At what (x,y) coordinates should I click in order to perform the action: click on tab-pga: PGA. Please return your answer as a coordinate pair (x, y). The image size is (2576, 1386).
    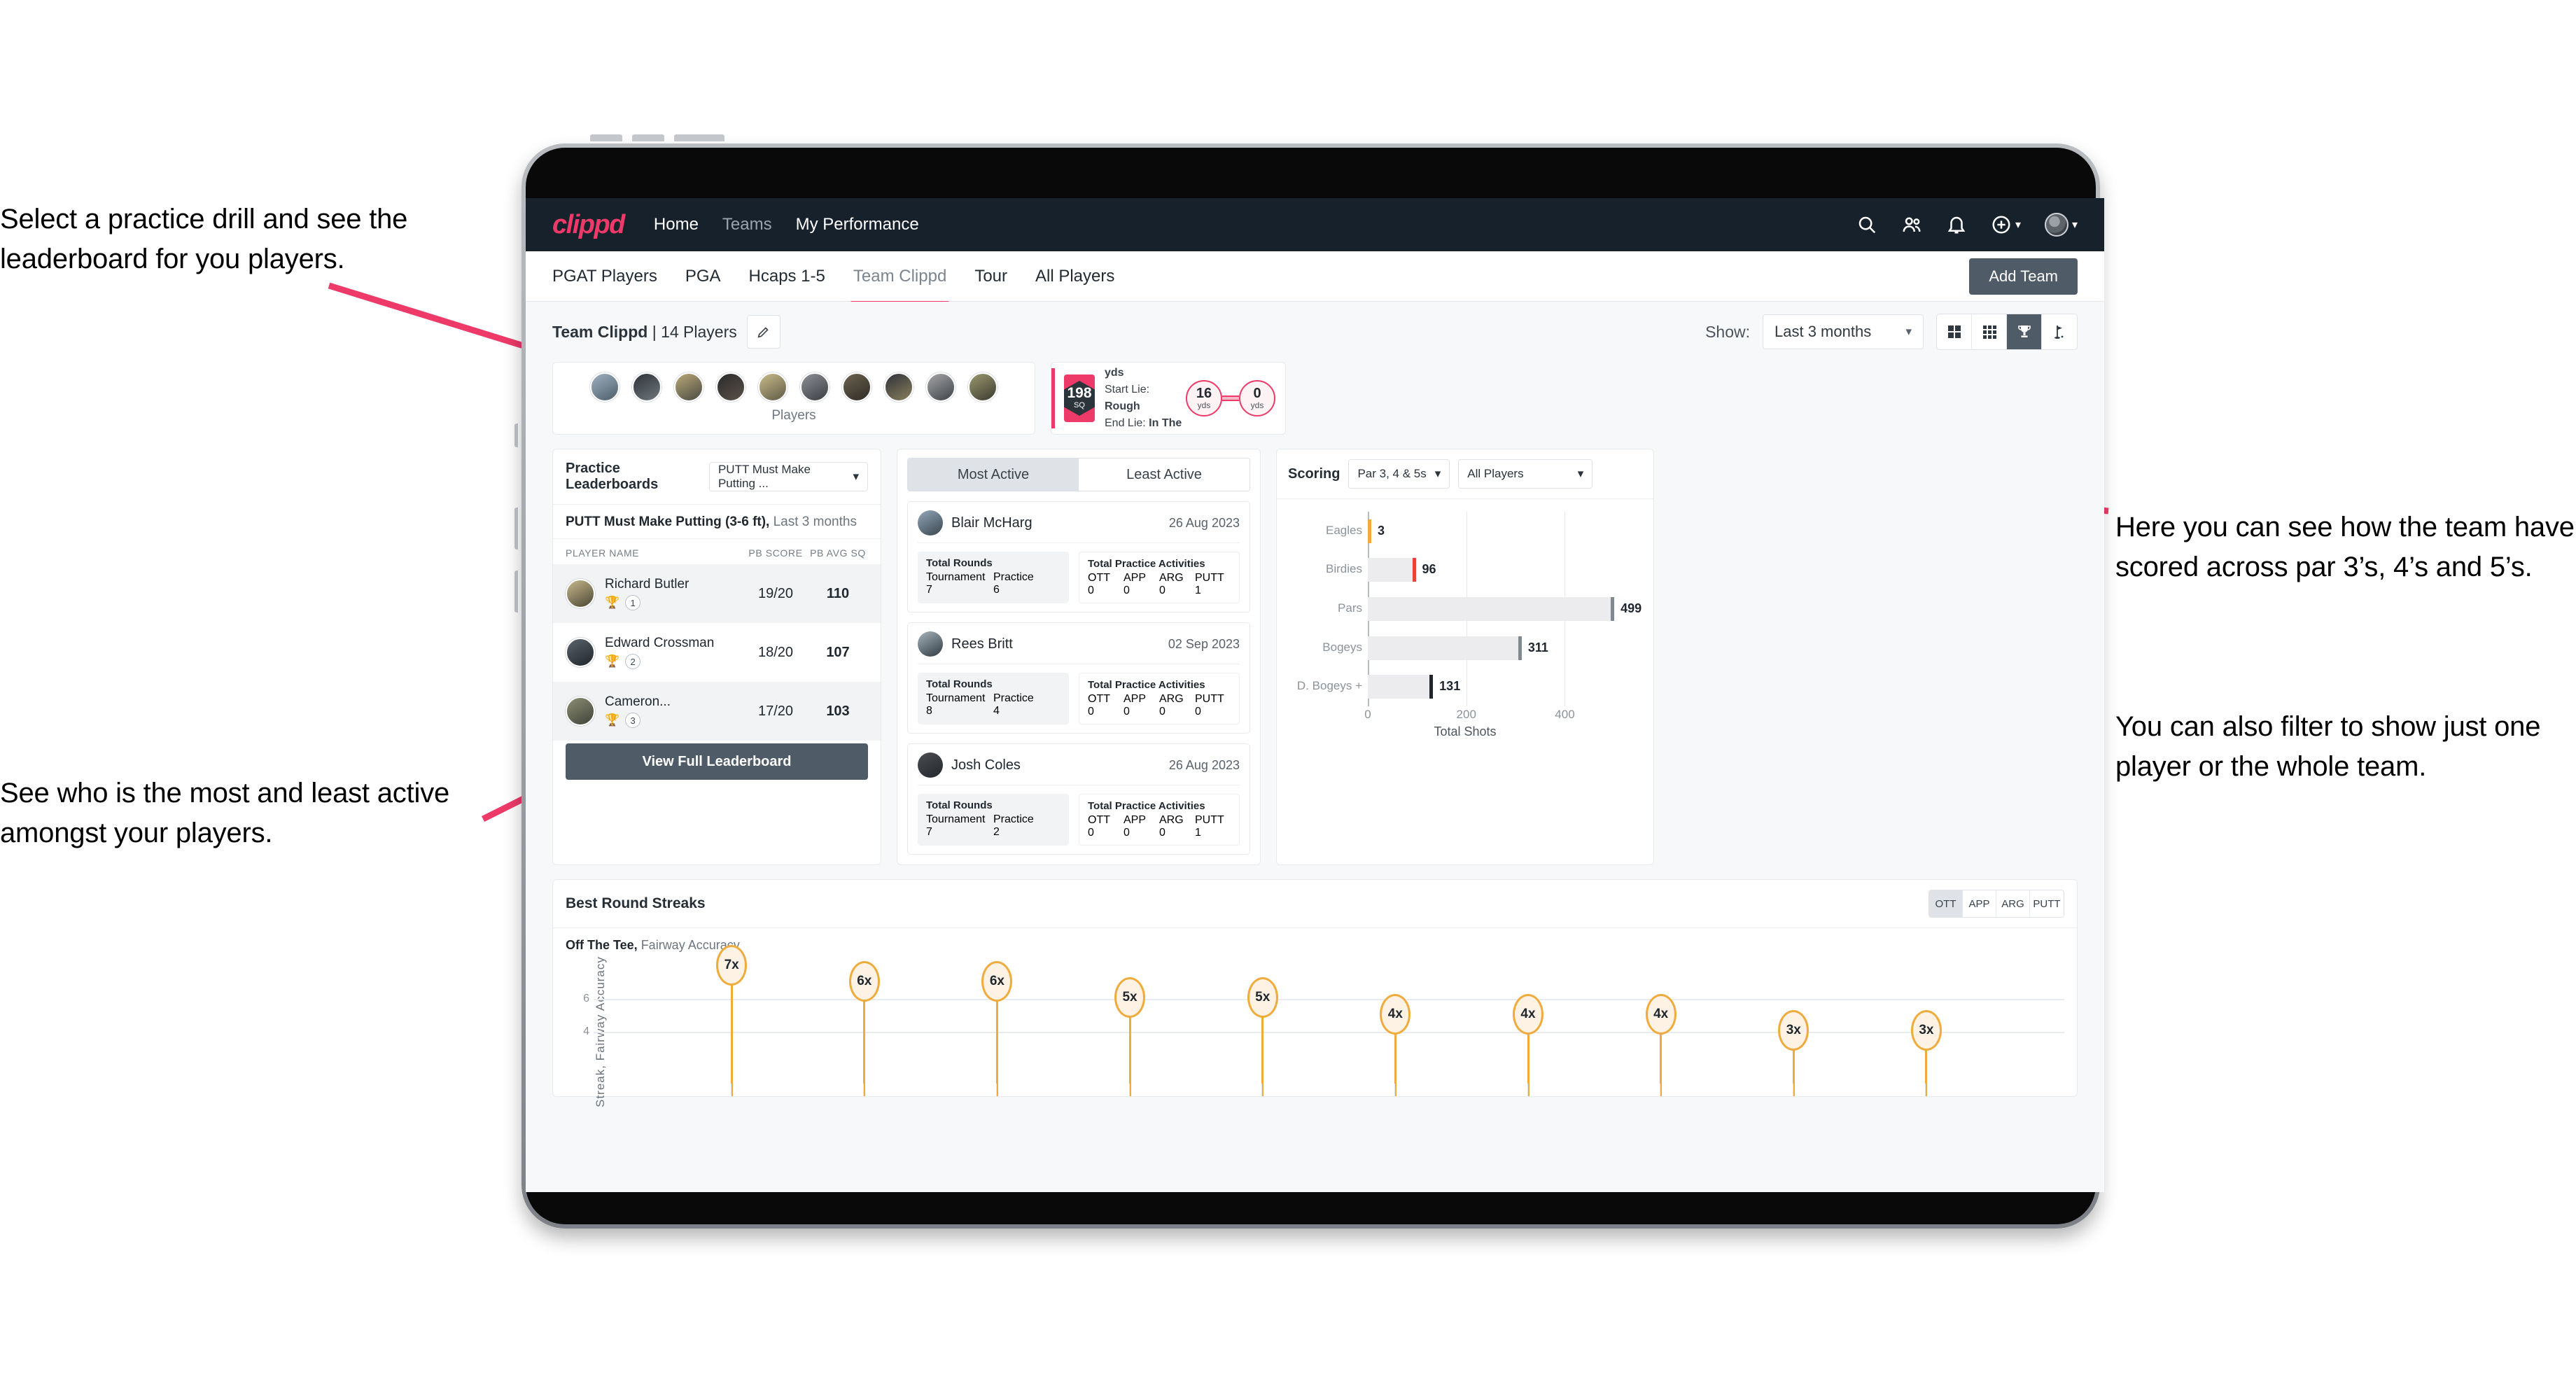
    Looking at the image, I should click on (703, 276).